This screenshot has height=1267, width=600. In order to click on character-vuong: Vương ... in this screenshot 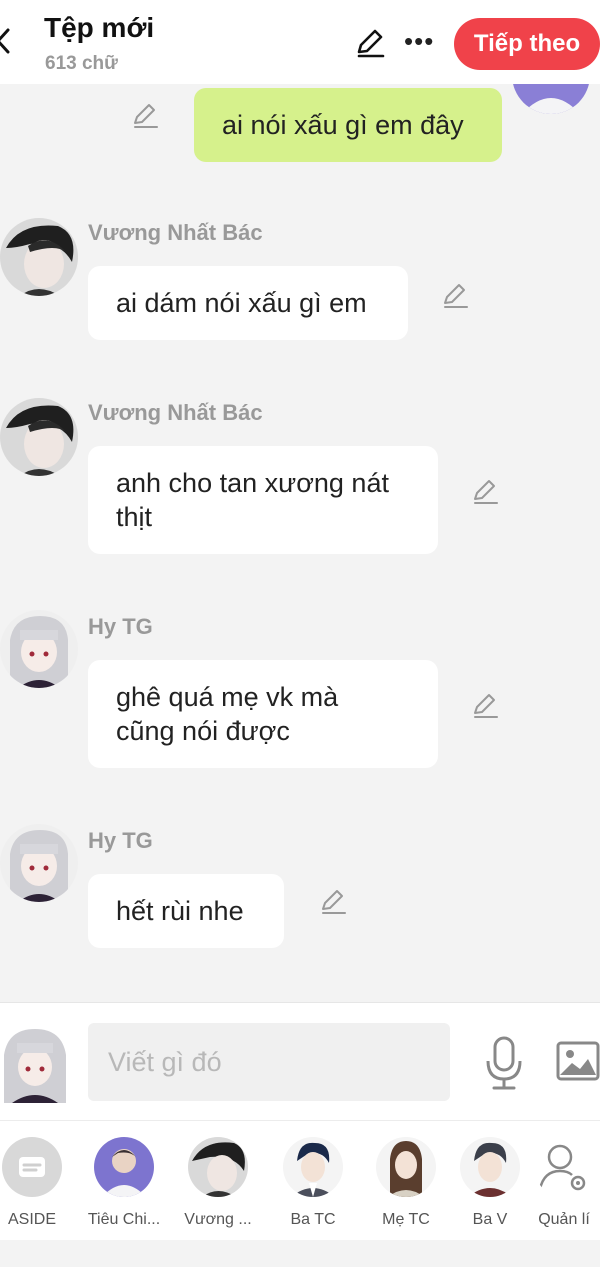, I will do `click(218, 1183)`.